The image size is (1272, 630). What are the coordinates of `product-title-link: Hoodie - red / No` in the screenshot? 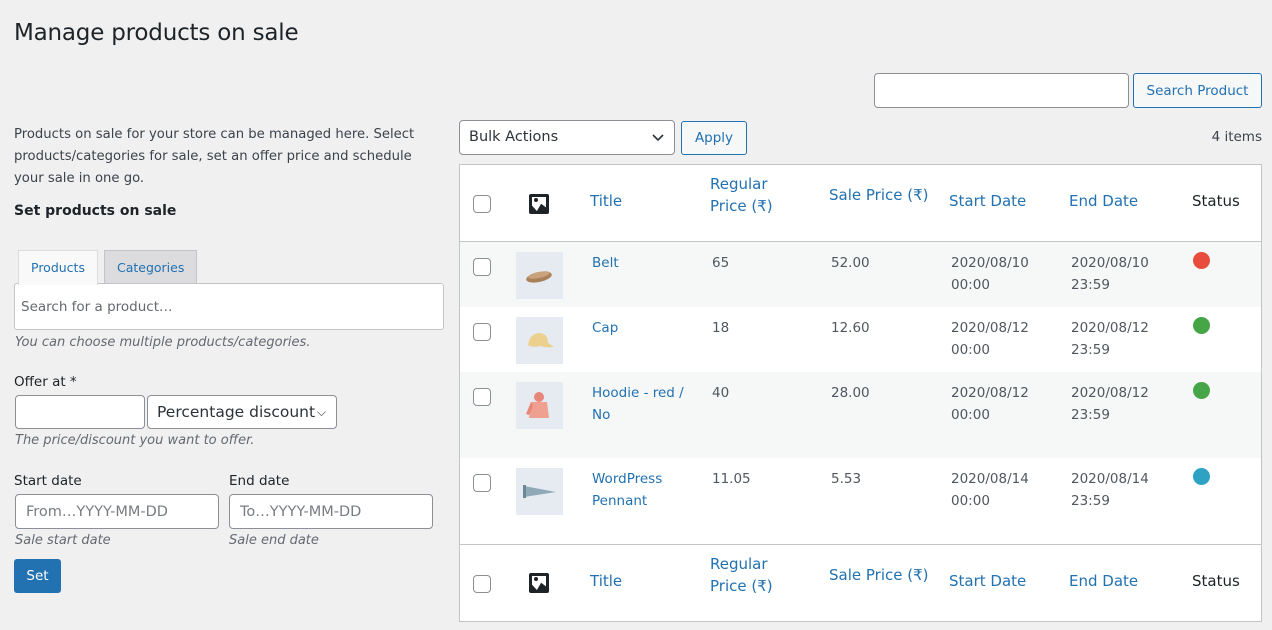 It's located at (644, 404).